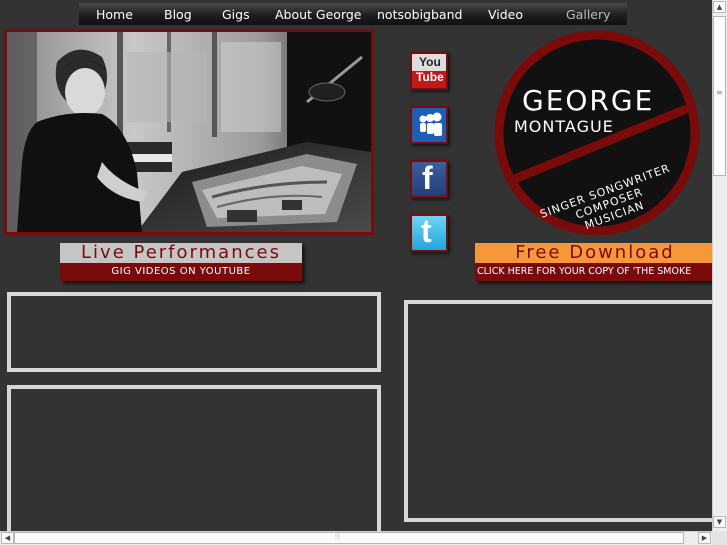  I want to click on nav-notsobigband: notsobigband, so click(419, 14).